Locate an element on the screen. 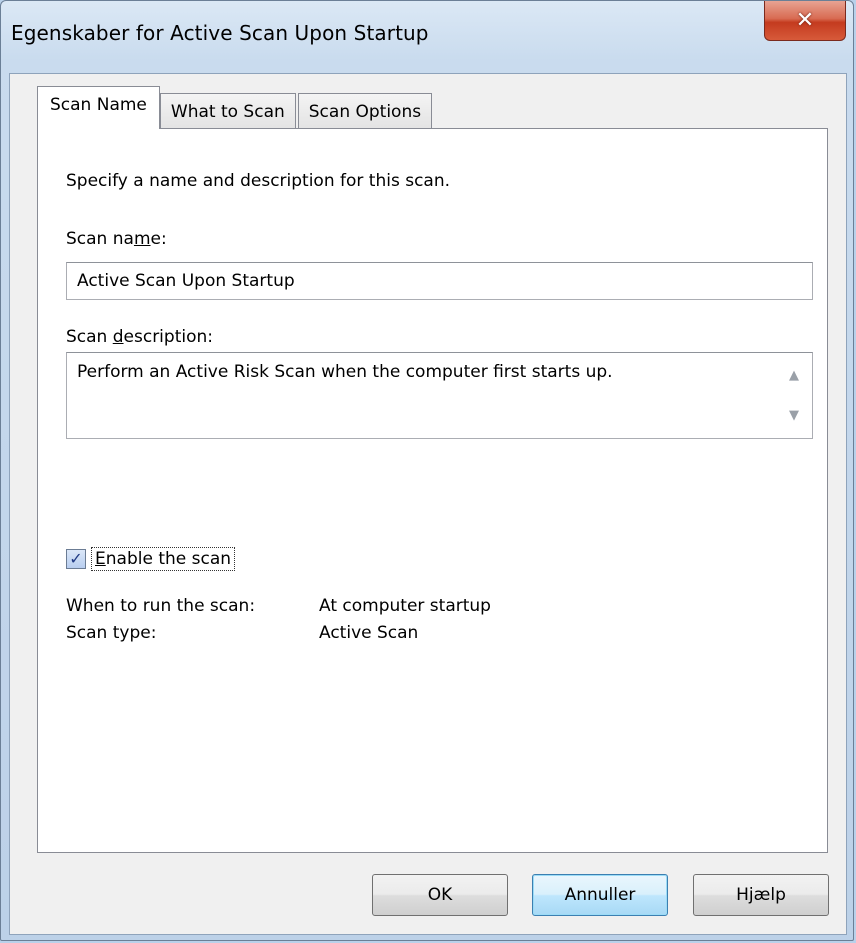 This screenshot has width=856, height=943. scan-name-label: Scan name: is located at coordinates (116, 239).